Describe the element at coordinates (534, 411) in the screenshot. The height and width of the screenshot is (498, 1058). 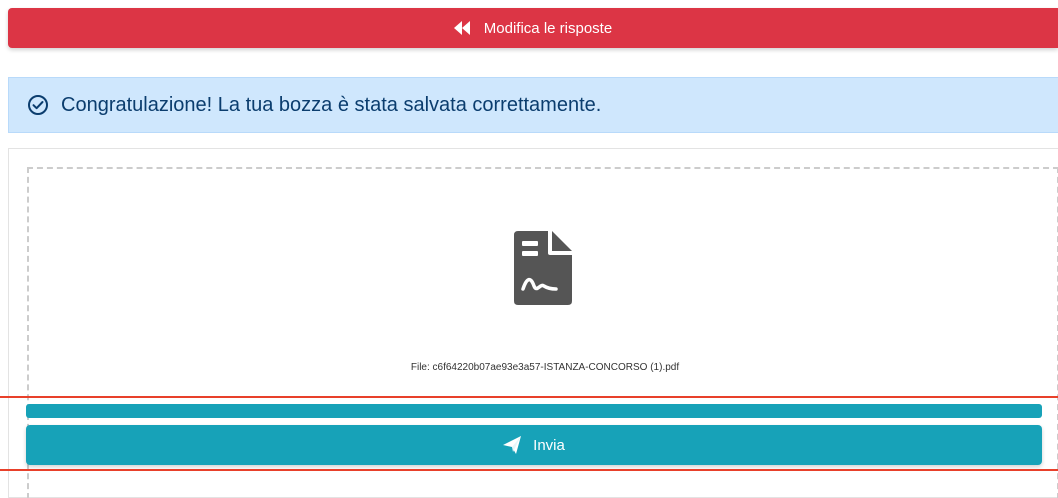
I see `upload-progress-bar` at that location.